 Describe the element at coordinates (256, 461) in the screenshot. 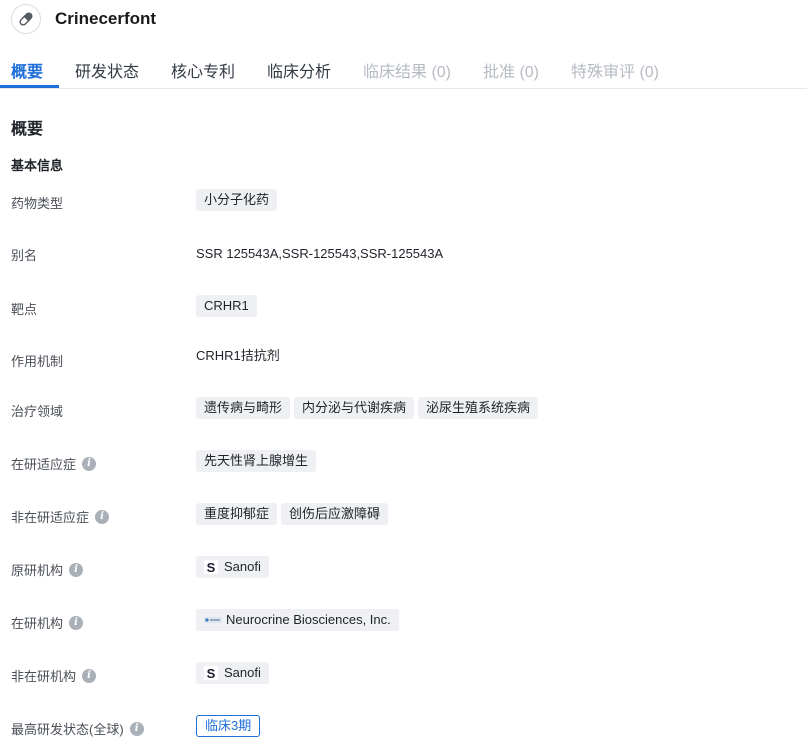

I see `tag-indication: 先天性肾上腺增生` at that location.